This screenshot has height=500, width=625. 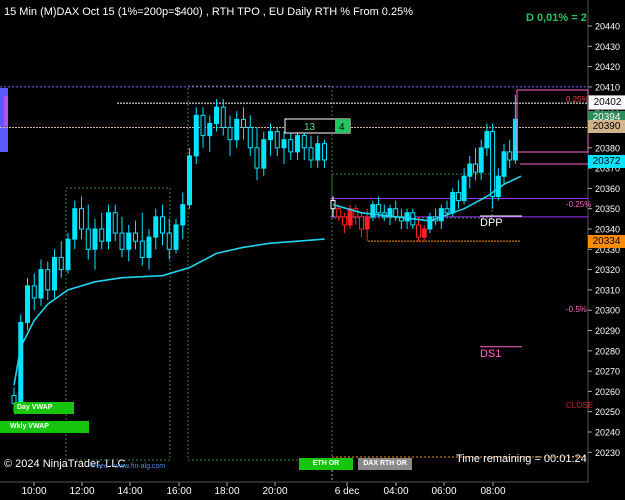 What do you see at coordinates (326, 464) in the screenshot?
I see `eth-or-button: ETH OR` at bounding box center [326, 464].